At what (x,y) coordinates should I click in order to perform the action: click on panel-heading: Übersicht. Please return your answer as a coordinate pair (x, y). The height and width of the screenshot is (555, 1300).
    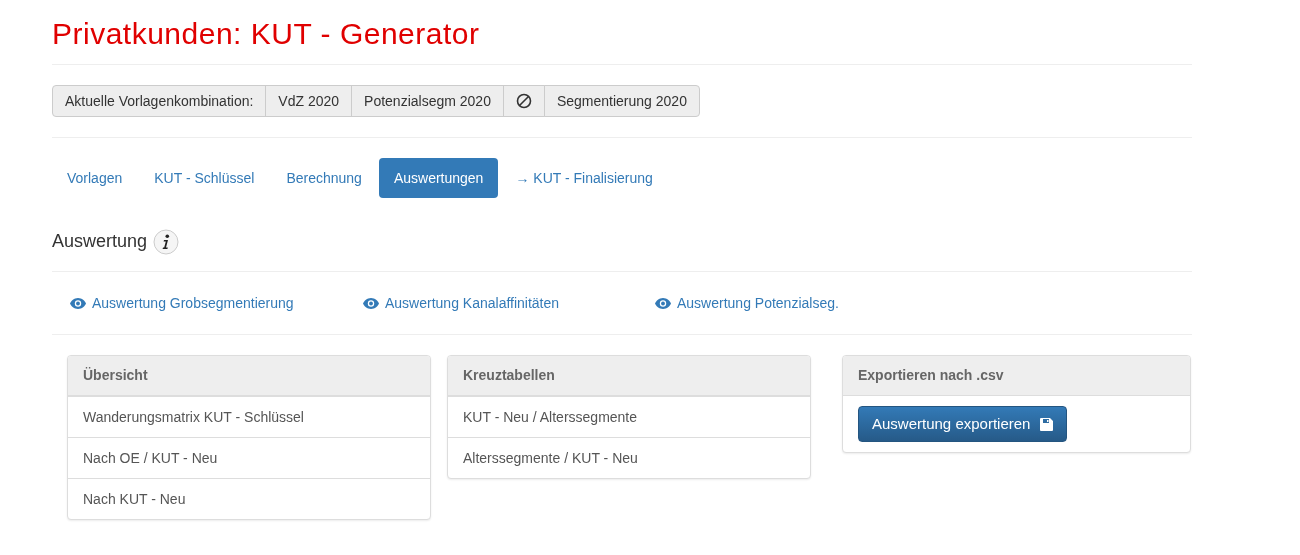
    Looking at the image, I should click on (249, 376).